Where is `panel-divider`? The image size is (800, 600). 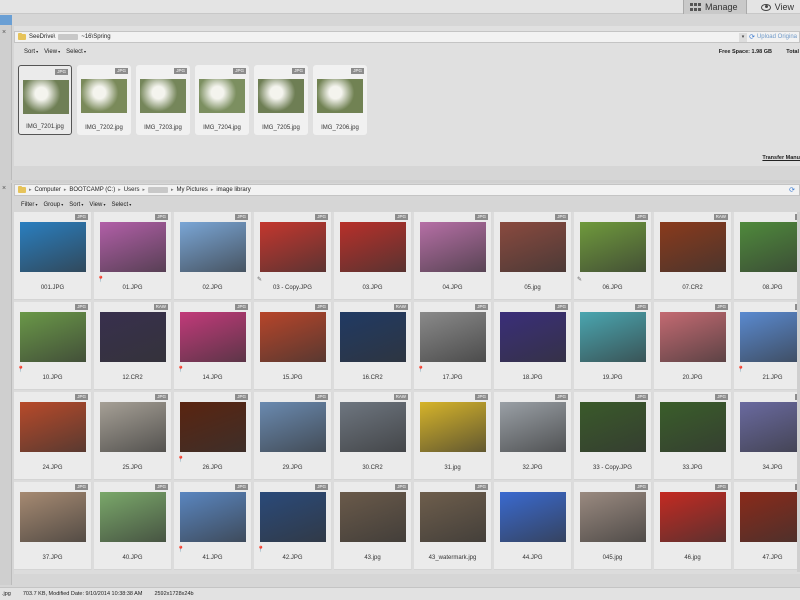
panel-divider is located at coordinates (400, 181).